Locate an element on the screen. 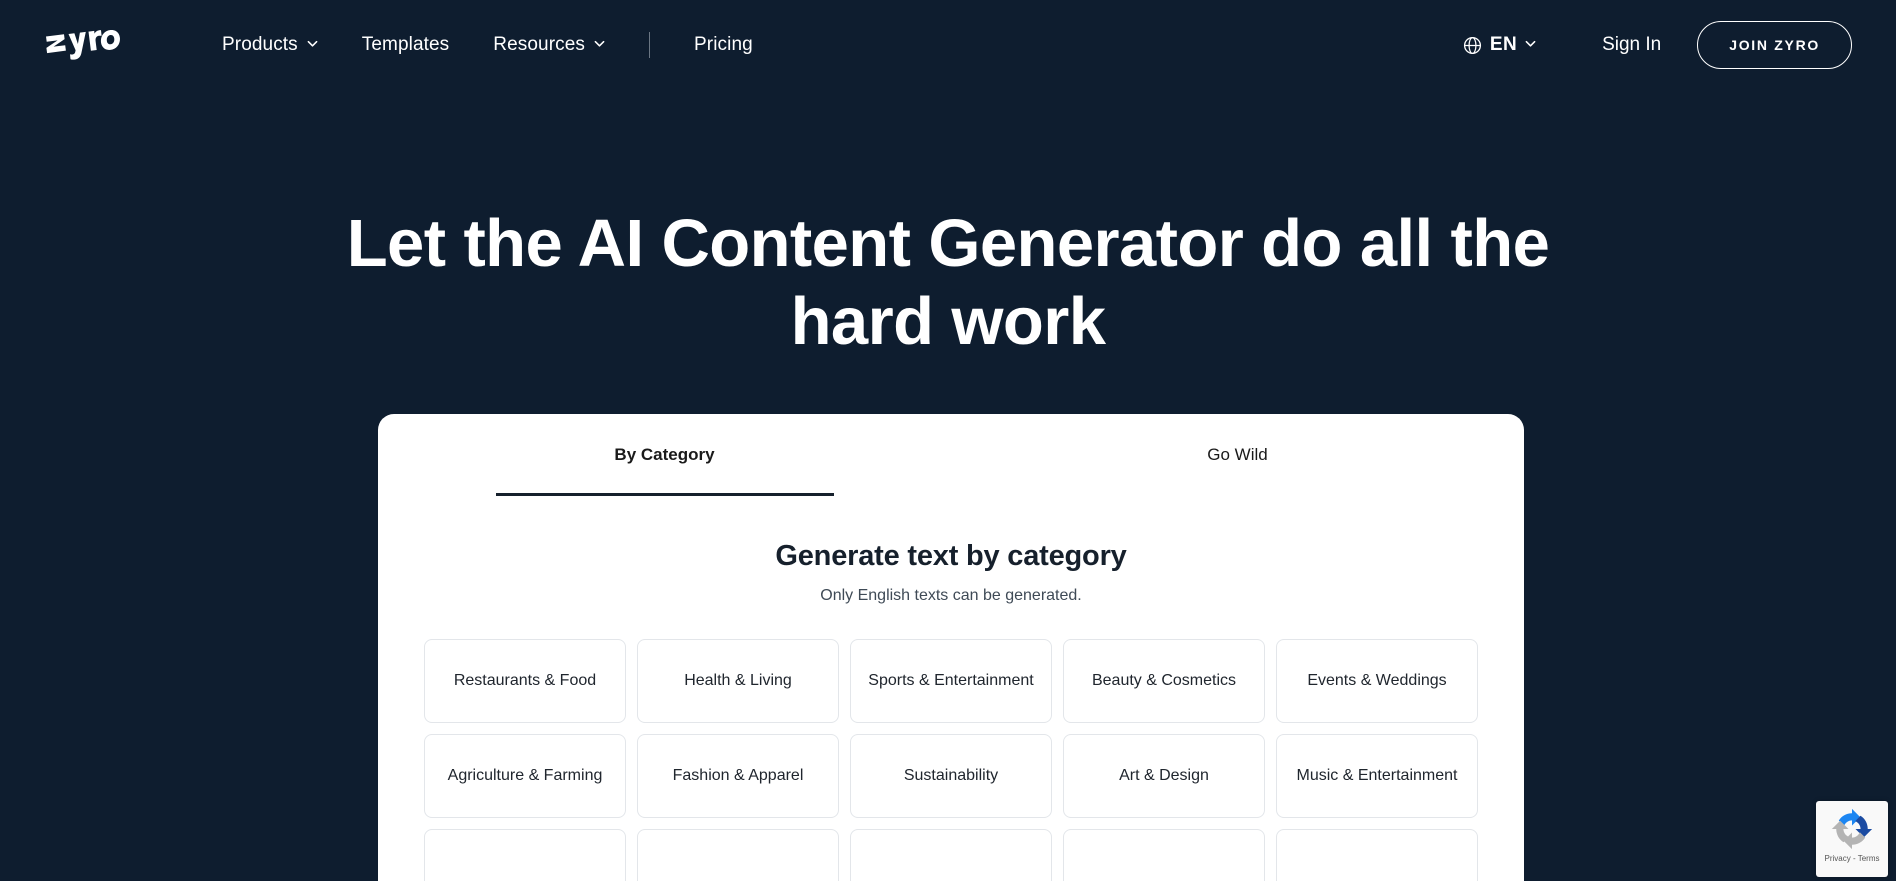 This screenshot has width=1896, height=881. tab-label: Go Wild is located at coordinates (1237, 454).